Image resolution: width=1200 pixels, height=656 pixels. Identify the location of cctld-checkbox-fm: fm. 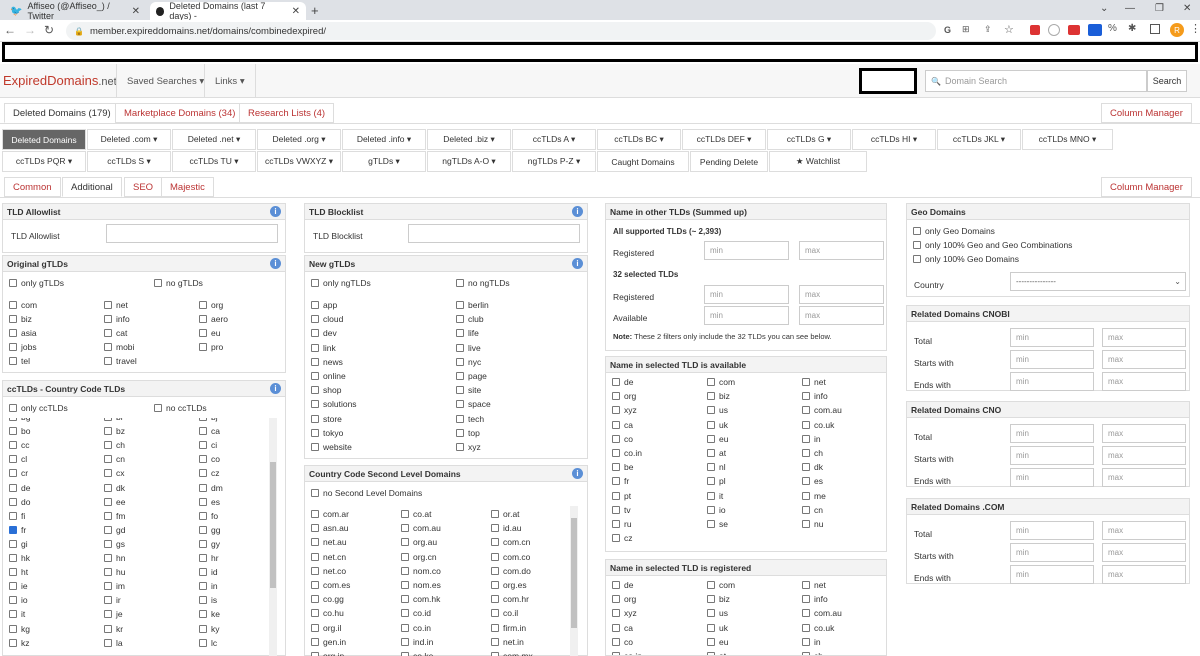
(114, 516).